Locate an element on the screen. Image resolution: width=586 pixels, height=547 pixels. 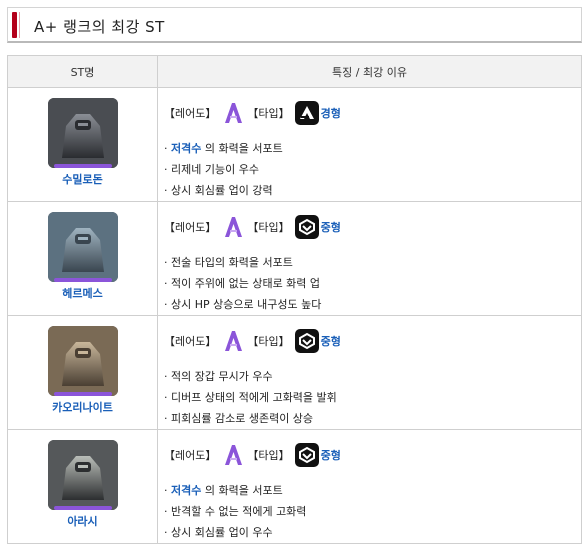
st-name-link: 카오리나이트 is located at coordinates (82, 407).